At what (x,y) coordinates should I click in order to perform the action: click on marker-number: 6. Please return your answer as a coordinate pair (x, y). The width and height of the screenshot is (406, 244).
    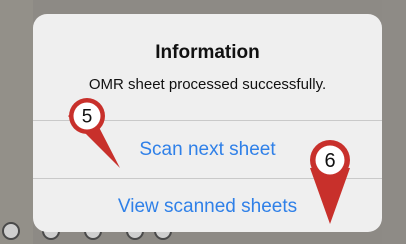
    Looking at the image, I should click on (329, 161).